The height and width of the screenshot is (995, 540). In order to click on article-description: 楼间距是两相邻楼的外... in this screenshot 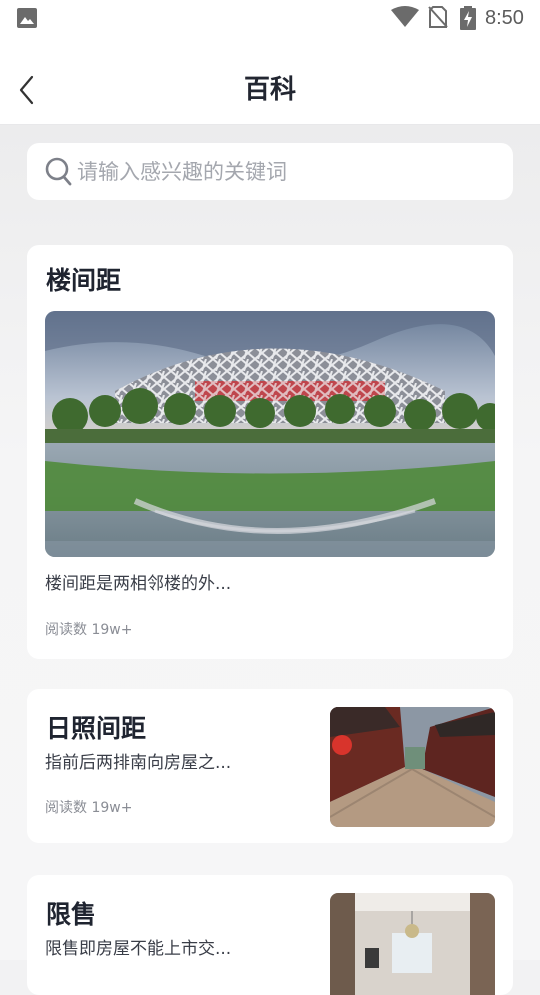, I will do `click(138, 584)`.